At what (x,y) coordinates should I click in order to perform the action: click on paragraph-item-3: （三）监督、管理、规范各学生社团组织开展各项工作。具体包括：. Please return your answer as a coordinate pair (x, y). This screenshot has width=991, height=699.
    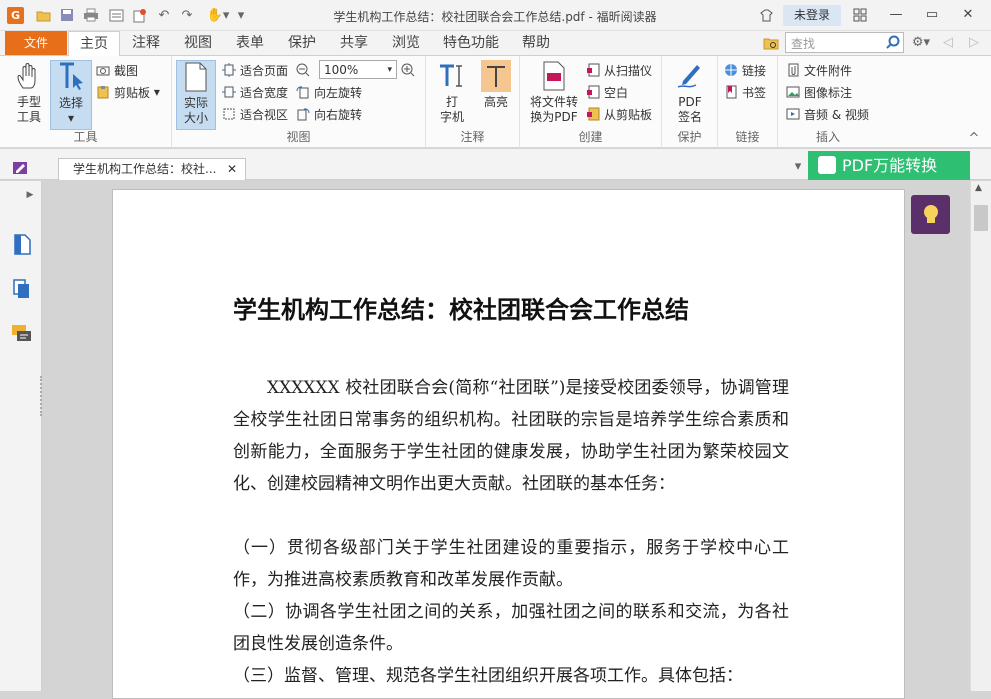
    Looking at the image, I should click on (488, 676).